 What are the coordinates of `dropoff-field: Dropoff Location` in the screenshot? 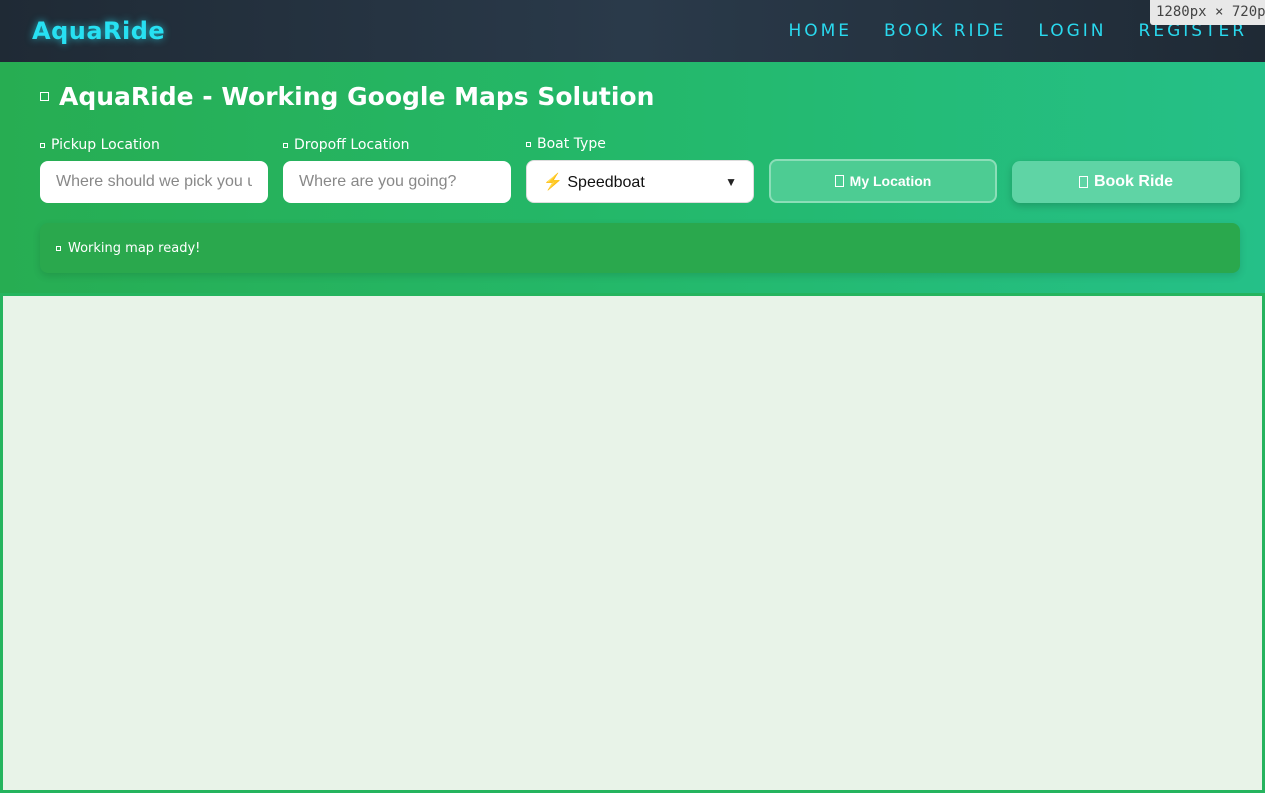 It's located at (397, 169).